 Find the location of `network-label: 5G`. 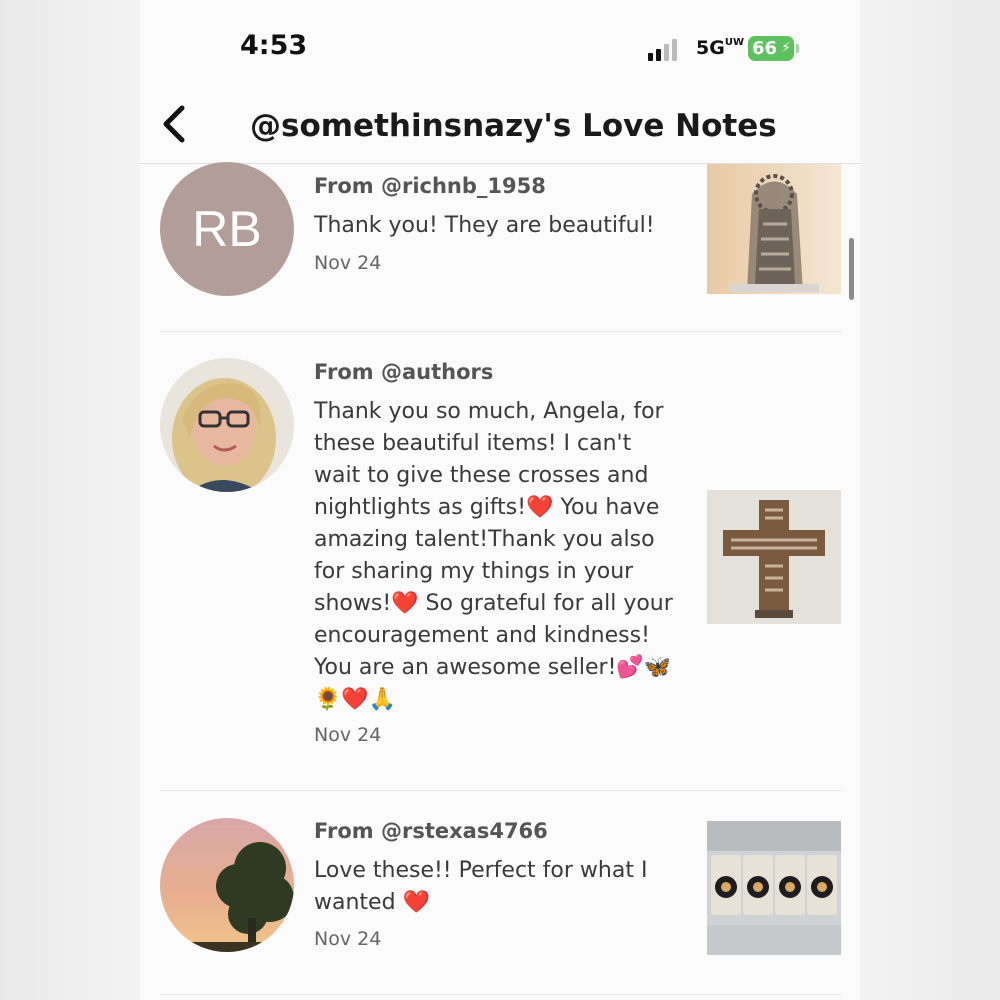

network-label: 5G is located at coordinates (710, 48).